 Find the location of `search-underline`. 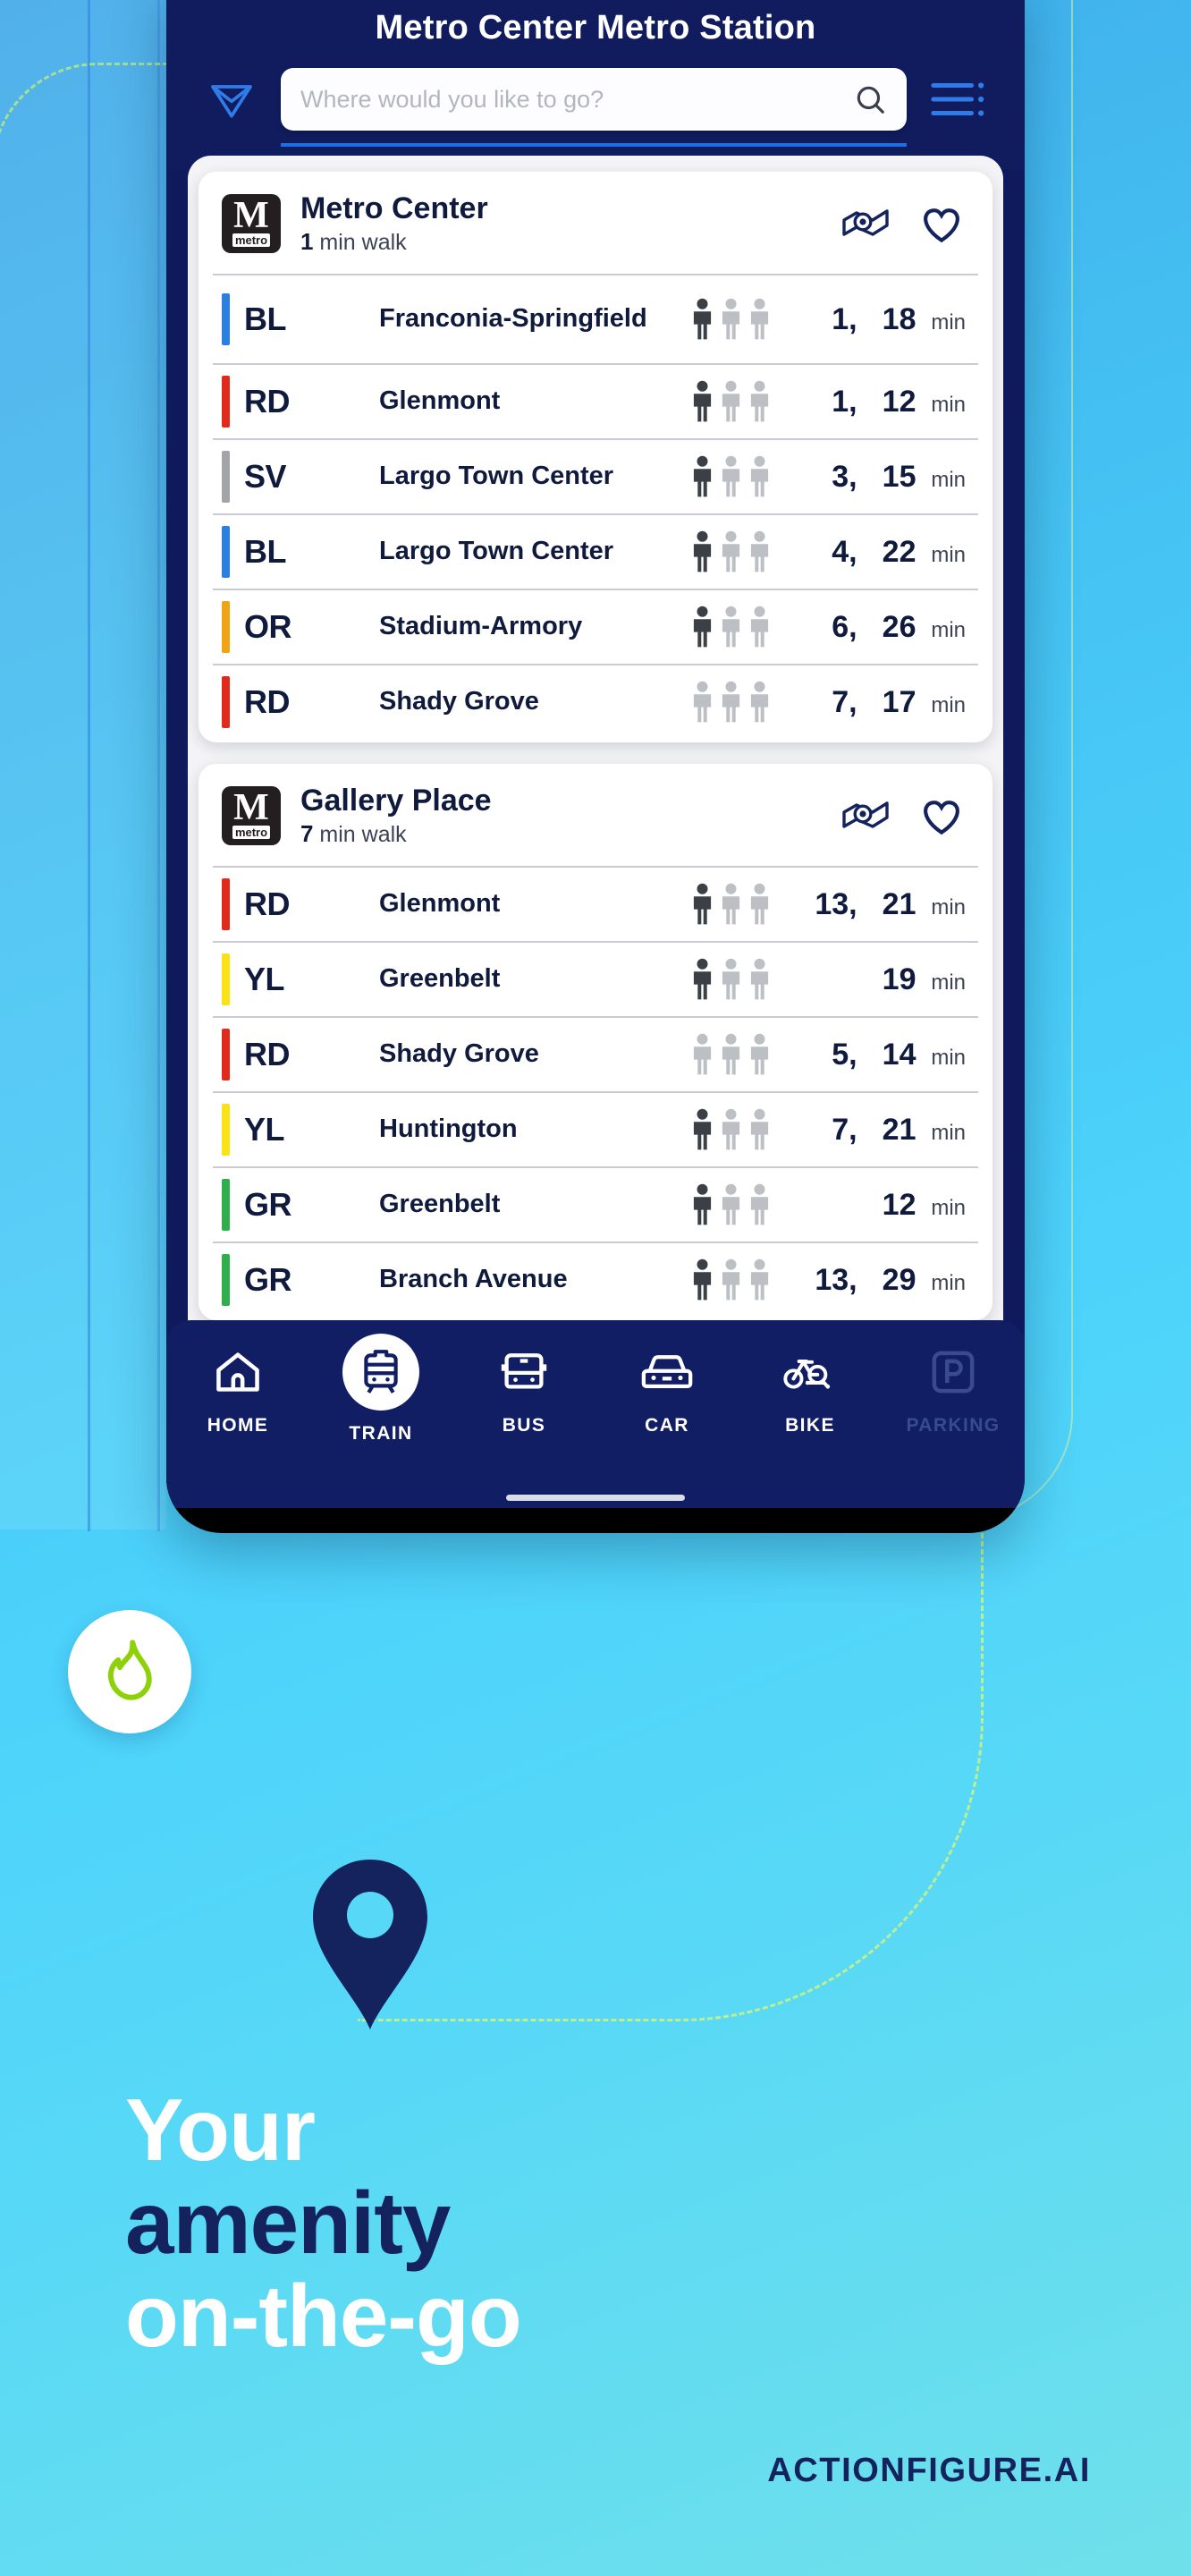

search-underline is located at coordinates (594, 145).